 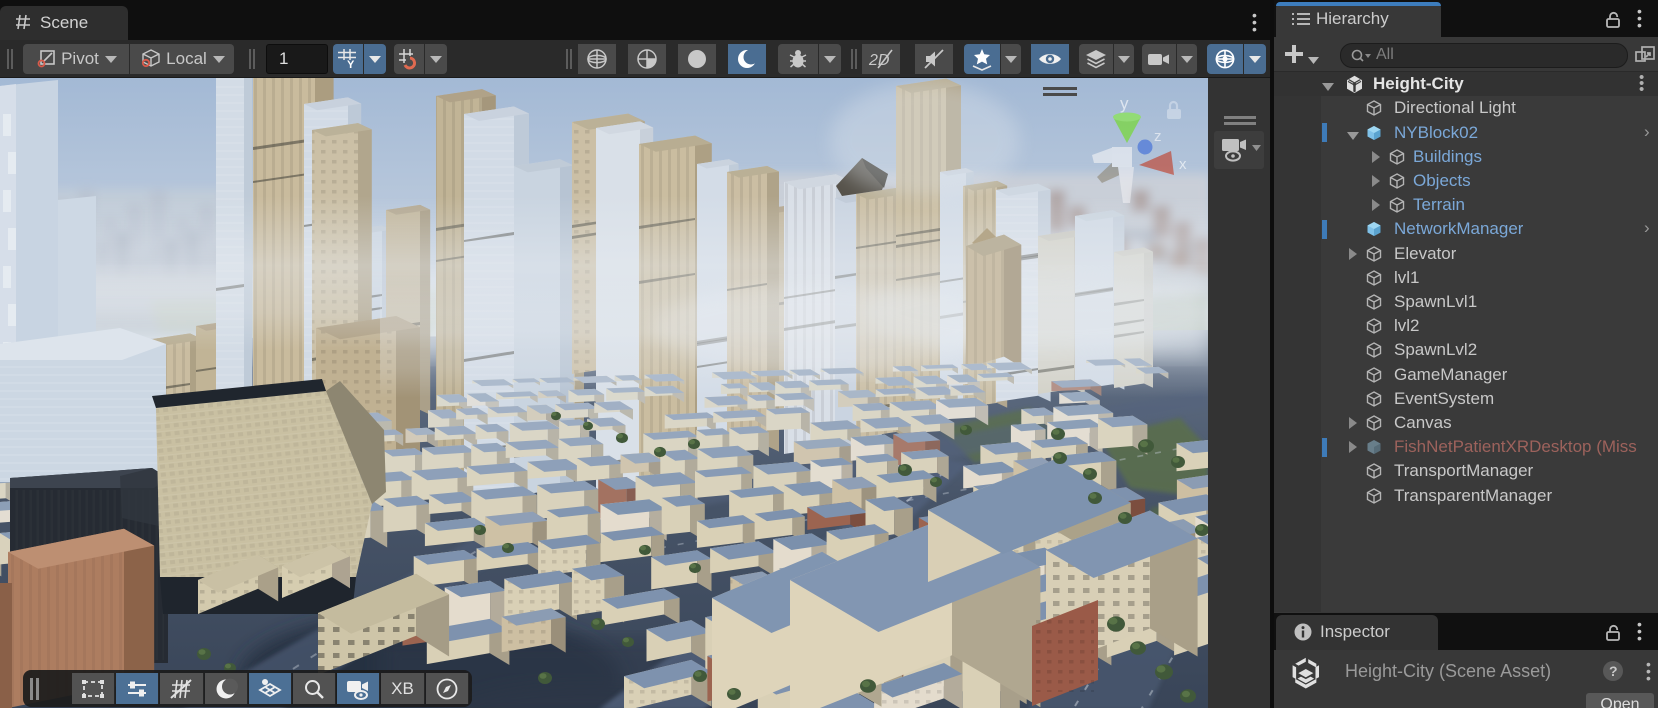 I want to click on svg-text: z, so click(x=1158, y=136).